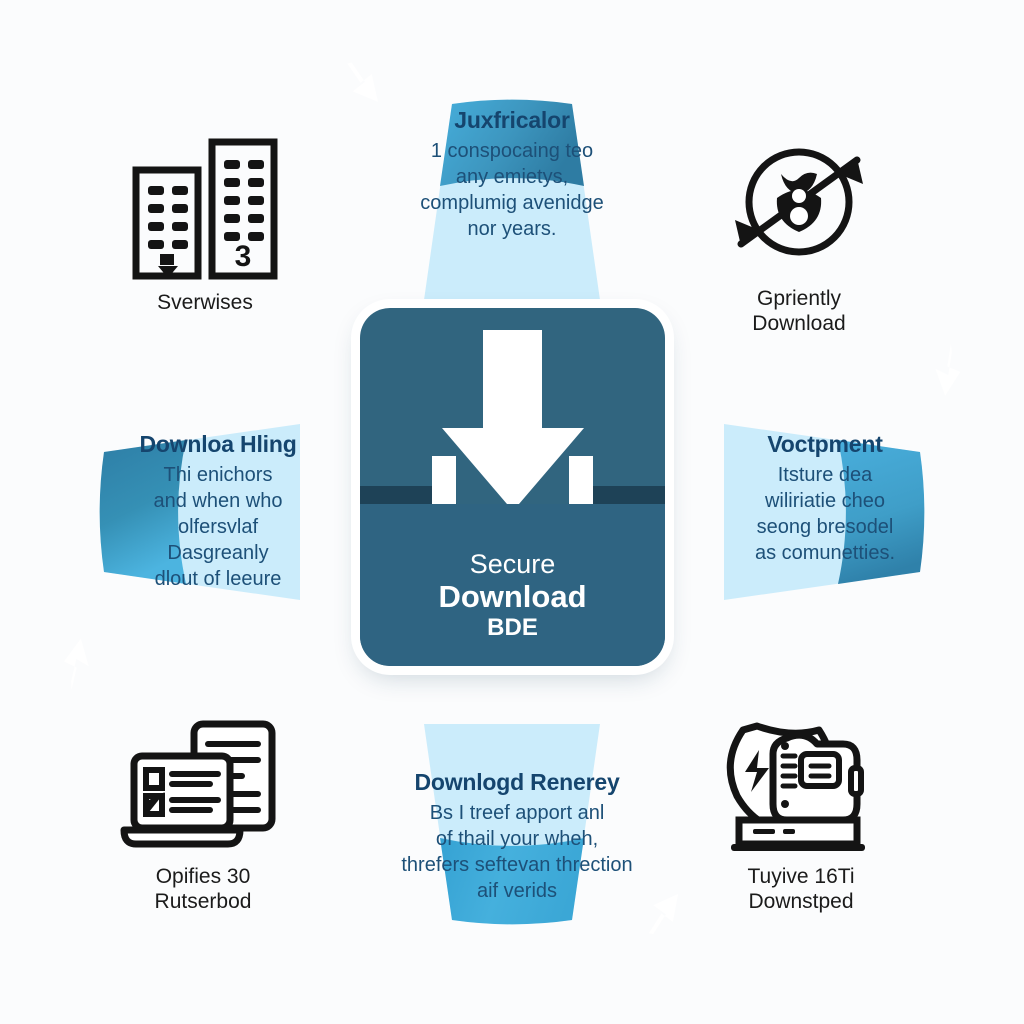 The height and width of the screenshot is (1024, 1024). What do you see at coordinates (203, 902) in the screenshot?
I see `corner-bottom-left-label-line-2: Rutserbod` at bounding box center [203, 902].